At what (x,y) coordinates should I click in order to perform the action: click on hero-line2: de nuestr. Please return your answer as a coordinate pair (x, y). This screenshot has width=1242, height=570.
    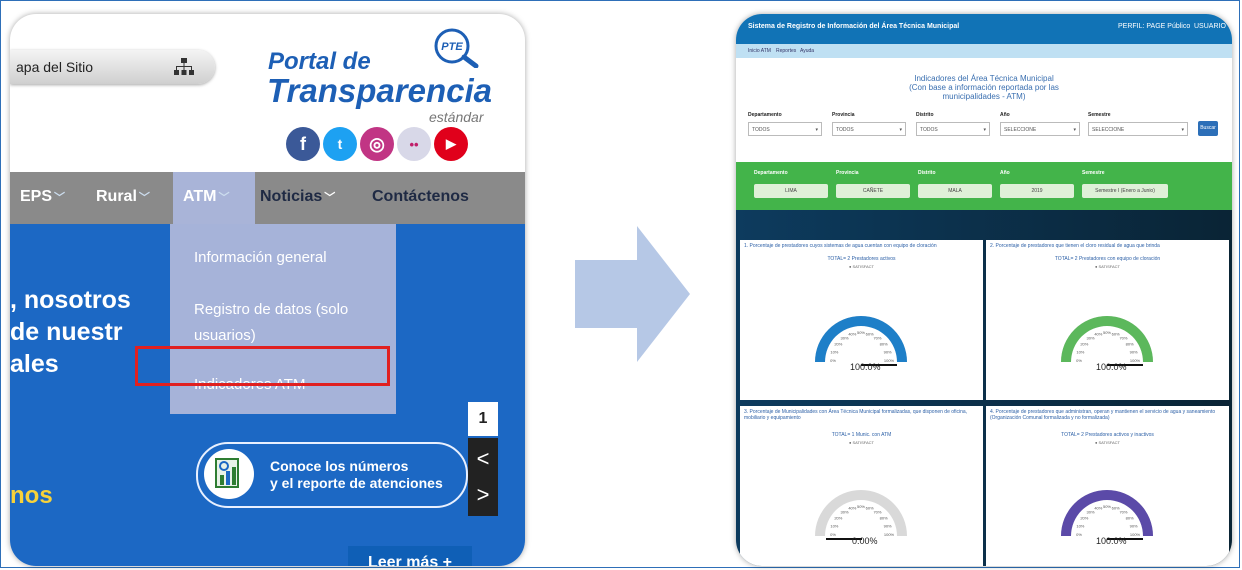
    Looking at the image, I should click on (66, 332).